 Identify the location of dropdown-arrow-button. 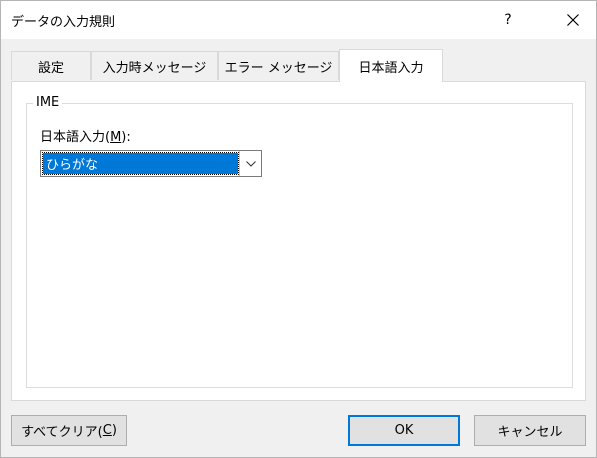
(250, 163).